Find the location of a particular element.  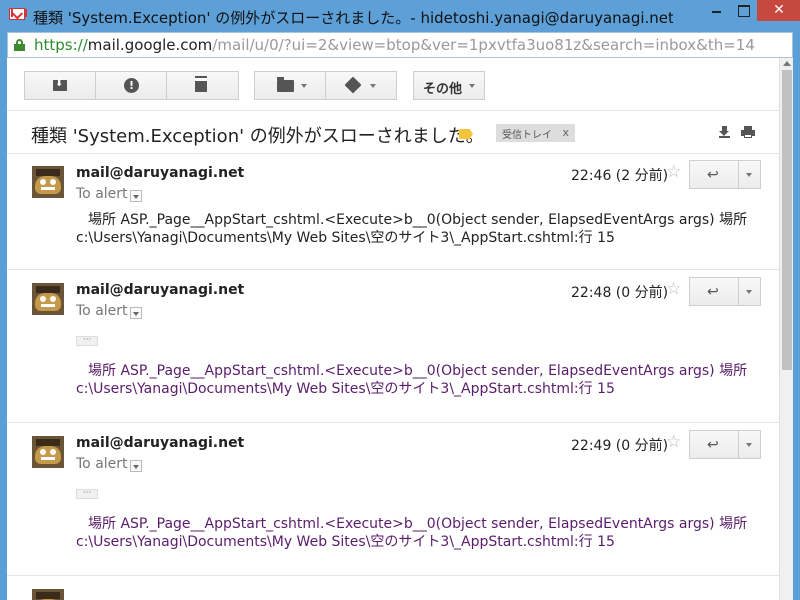

archive-icon is located at coordinates (60, 84).